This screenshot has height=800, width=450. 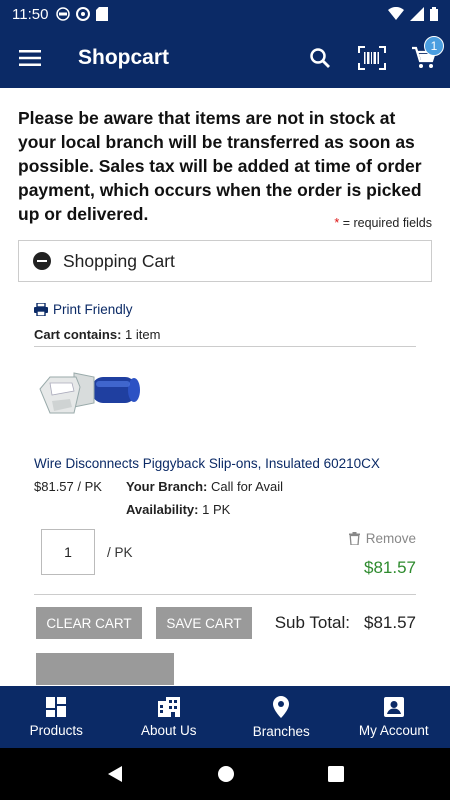 I want to click on quantity-input: 1, so click(x=68, y=552).